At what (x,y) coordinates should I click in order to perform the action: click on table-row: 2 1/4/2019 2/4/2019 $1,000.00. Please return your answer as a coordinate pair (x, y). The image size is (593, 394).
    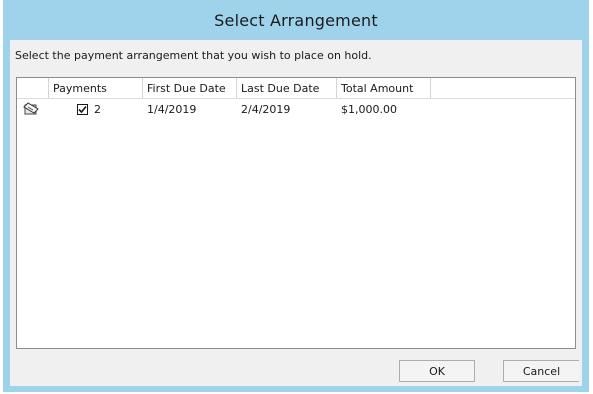
    Looking at the image, I should click on (296, 109).